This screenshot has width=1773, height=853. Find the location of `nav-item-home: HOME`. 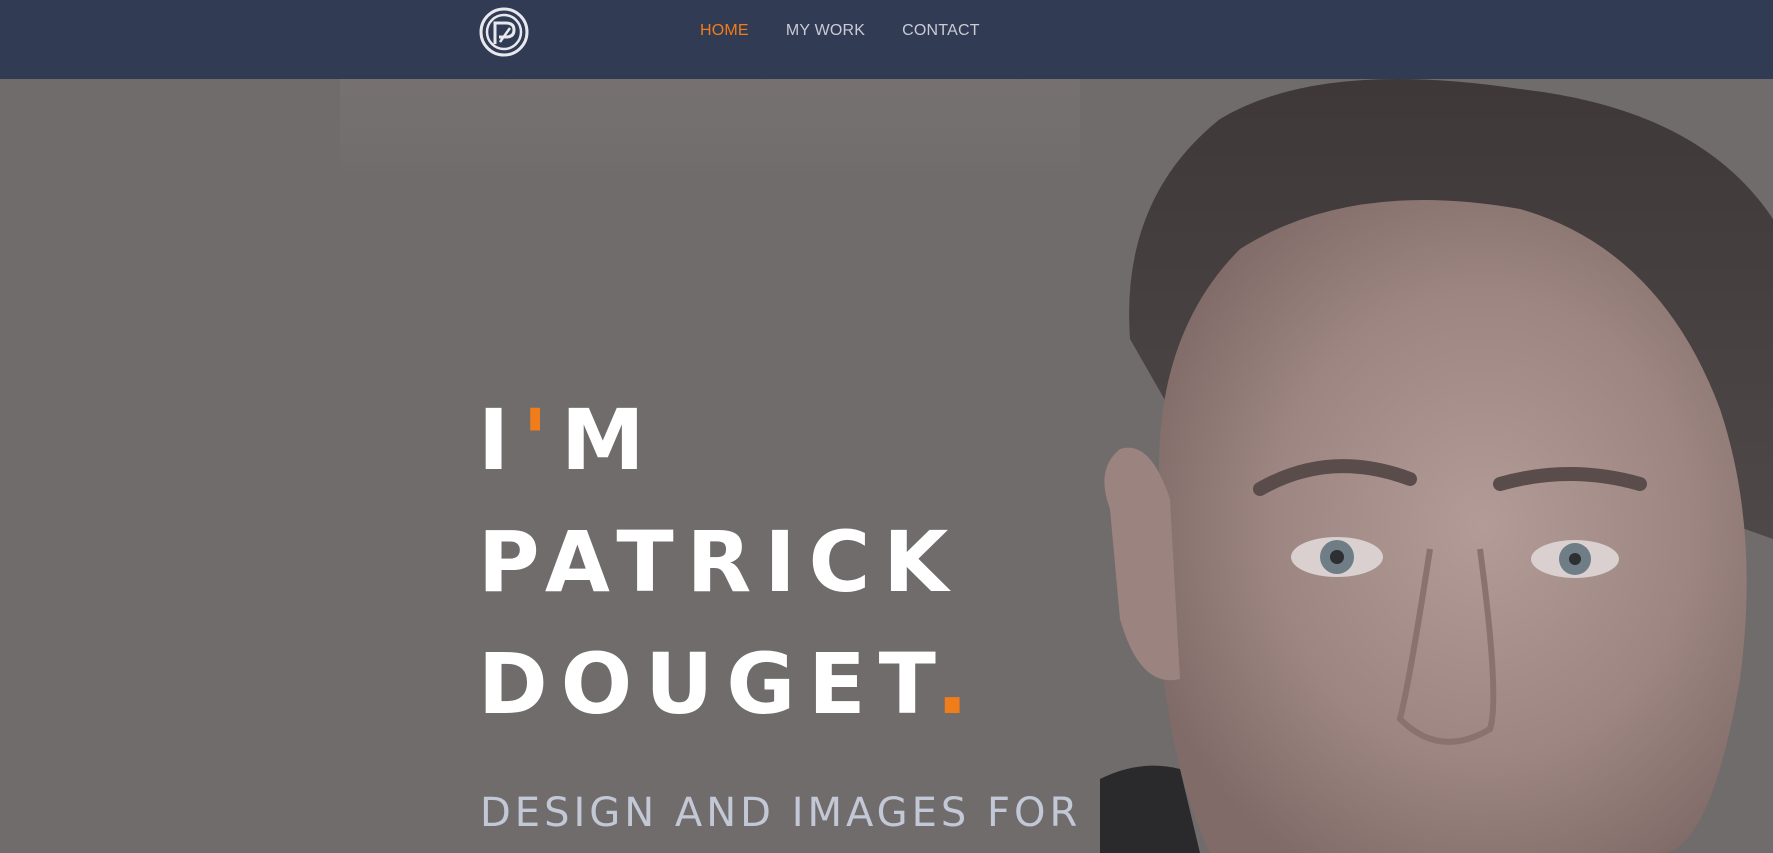

nav-item-home: HOME is located at coordinates (724, 31).